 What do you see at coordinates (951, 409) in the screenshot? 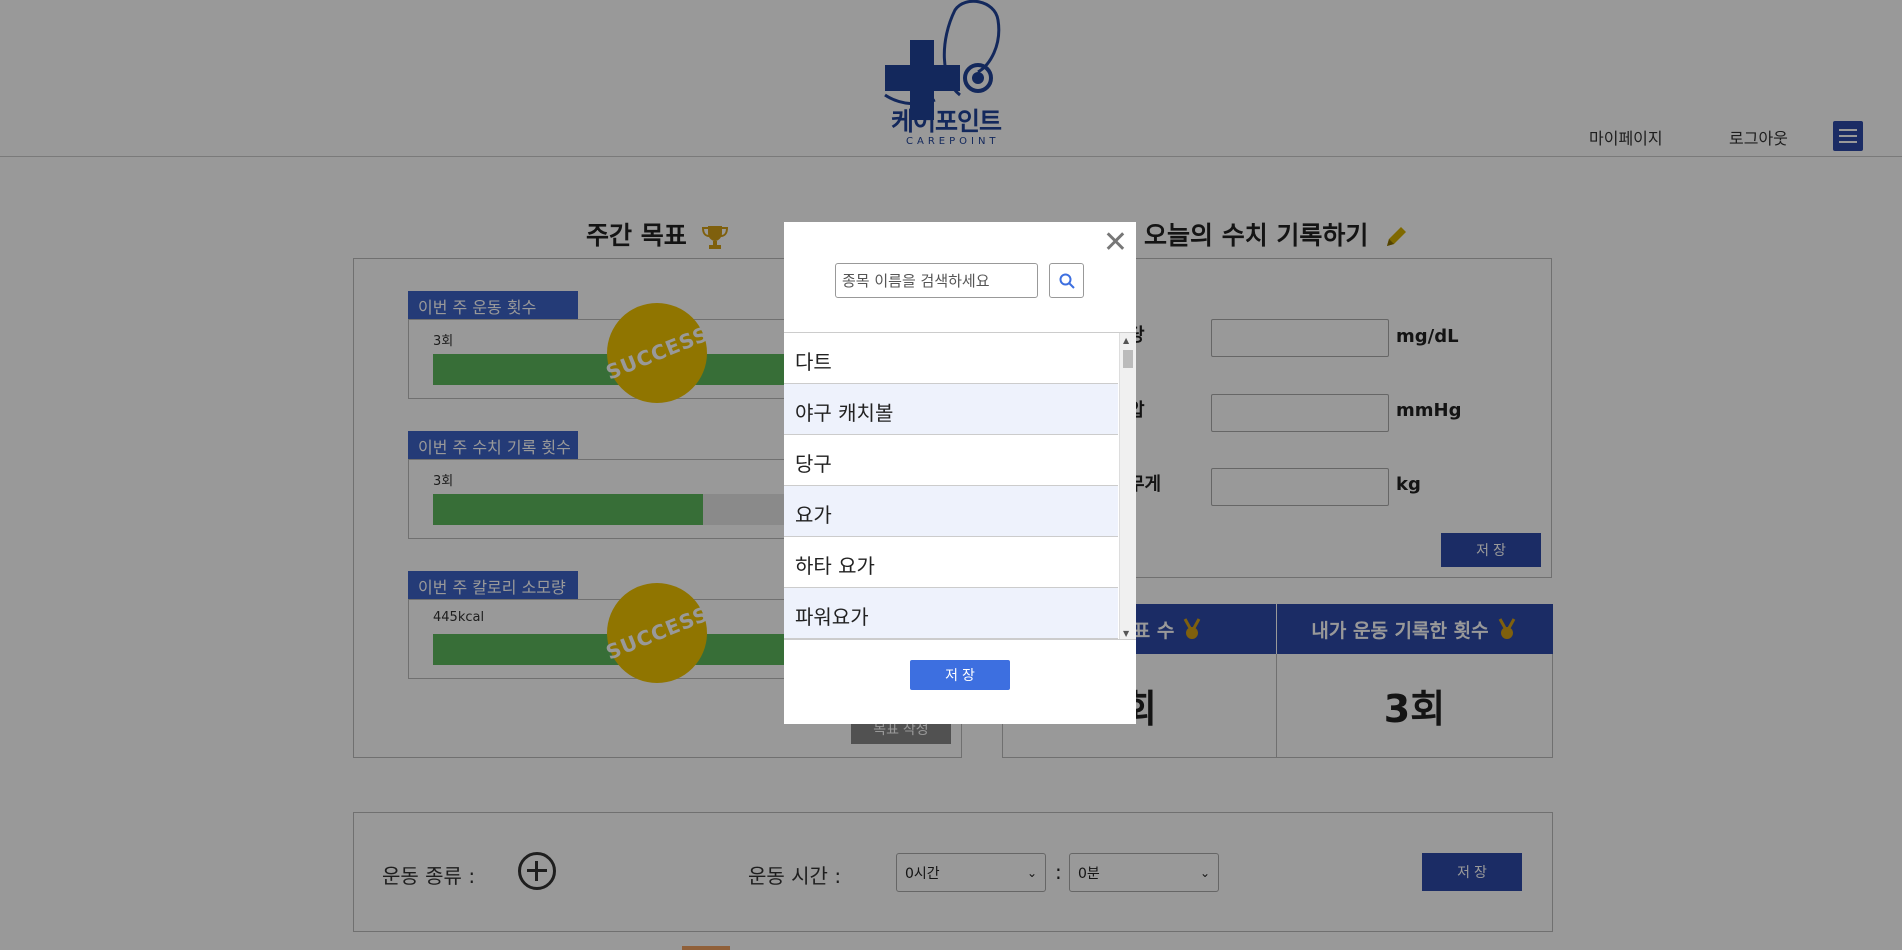
I see `list-item: 야구 캐치볼` at bounding box center [951, 409].